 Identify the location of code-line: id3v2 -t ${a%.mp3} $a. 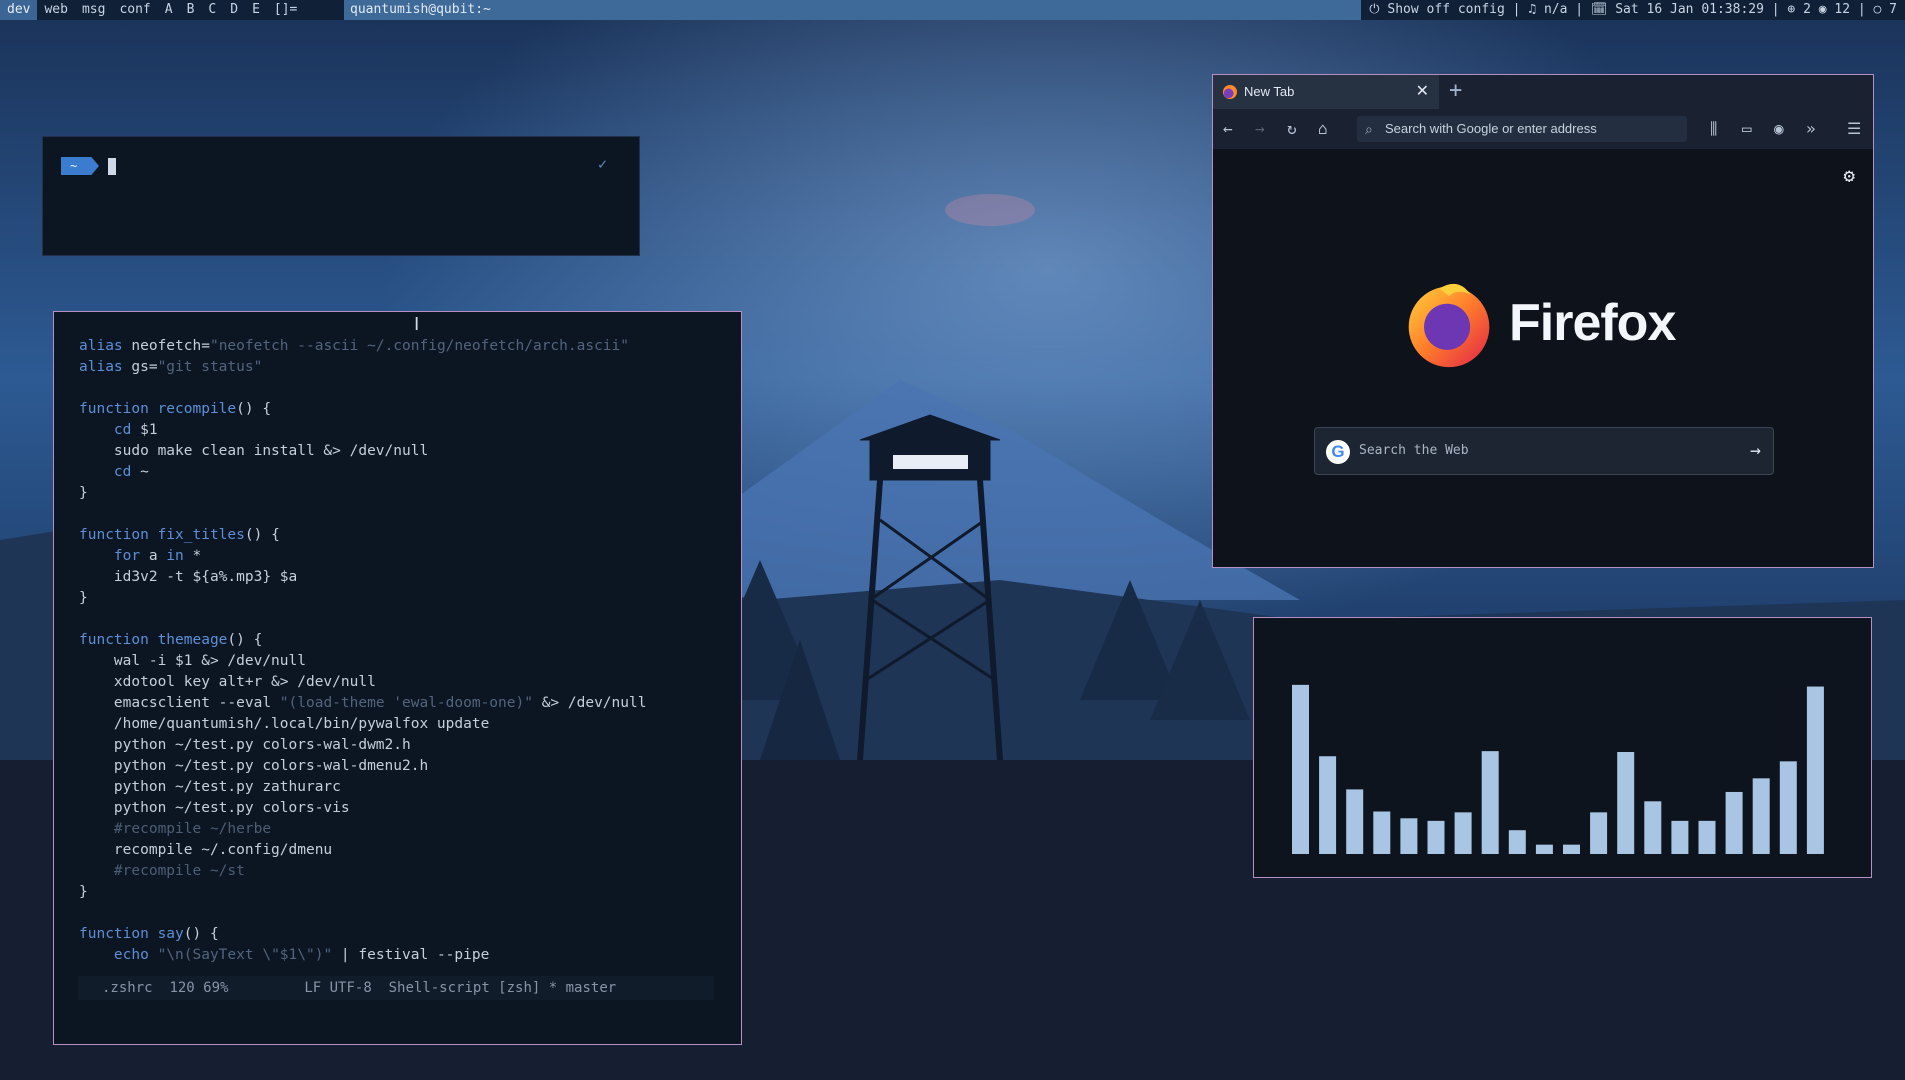
(400, 577).